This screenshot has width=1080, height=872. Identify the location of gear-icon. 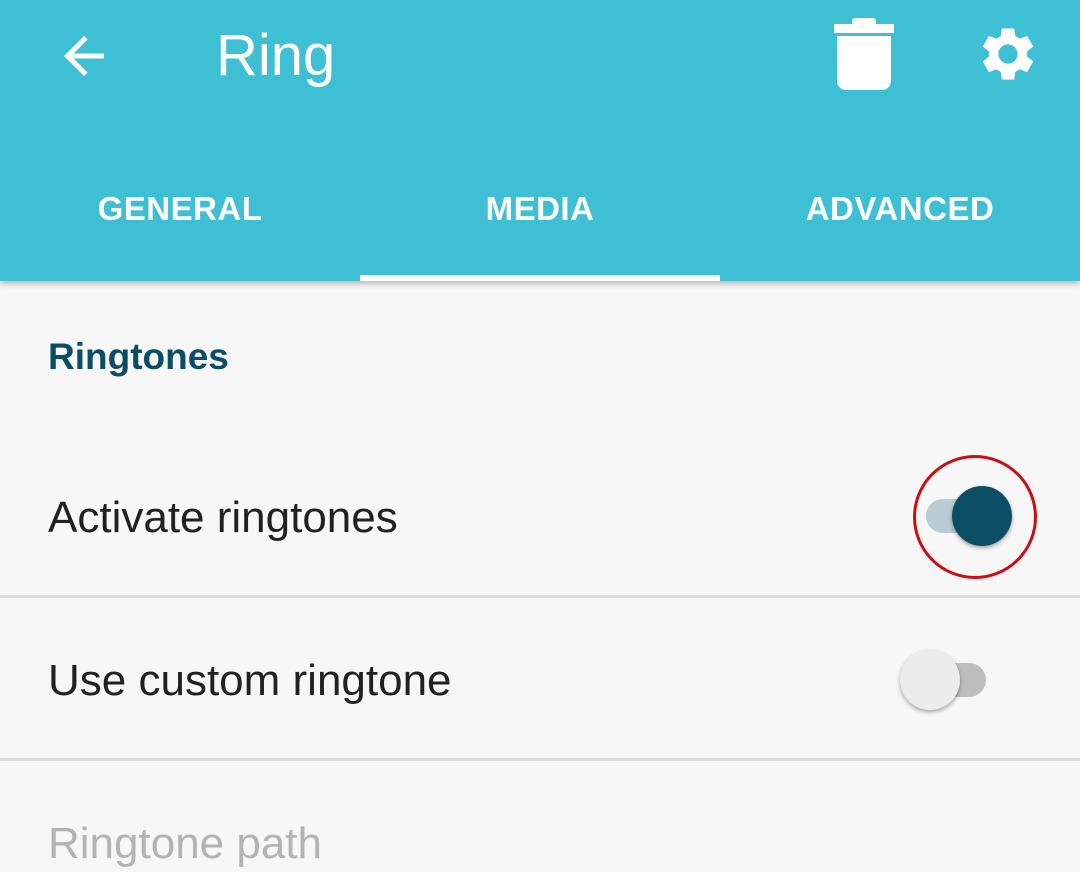
(1008, 54).